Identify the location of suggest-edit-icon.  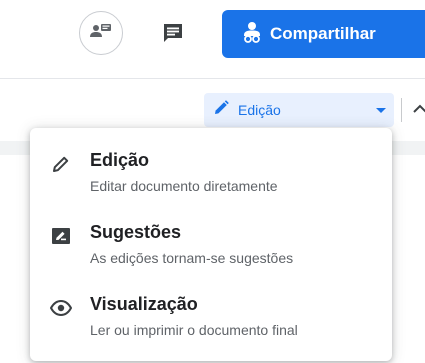
(61, 236).